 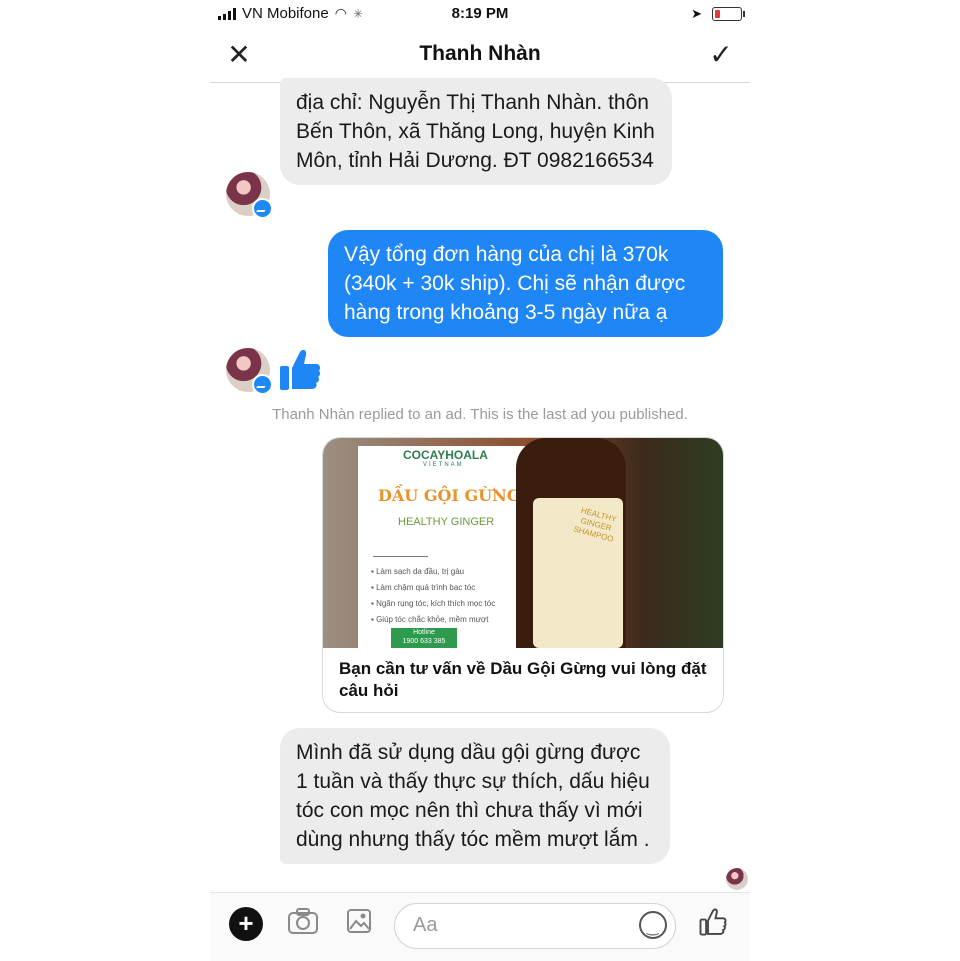 What do you see at coordinates (400, 556) in the screenshot?
I see `ad-divider` at bounding box center [400, 556].